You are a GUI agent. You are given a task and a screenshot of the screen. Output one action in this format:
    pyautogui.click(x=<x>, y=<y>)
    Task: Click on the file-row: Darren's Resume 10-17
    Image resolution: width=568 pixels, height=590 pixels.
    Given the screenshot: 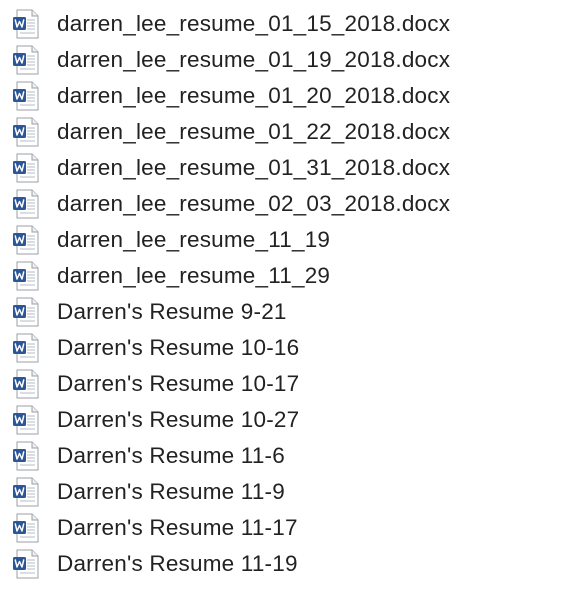 What is the action you would take?
    pyautogui.click(x=287, y=384)
    